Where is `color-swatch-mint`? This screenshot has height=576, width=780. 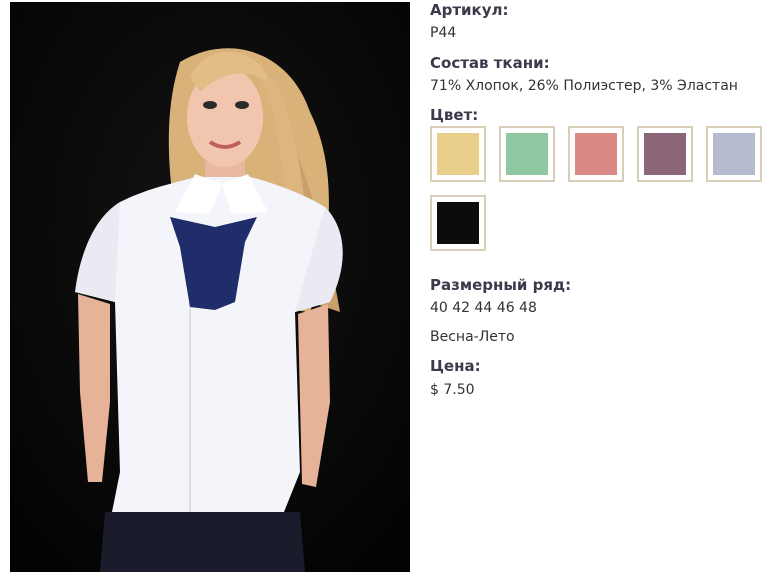
color-swatch-mint is located at coordinates (527, 154).